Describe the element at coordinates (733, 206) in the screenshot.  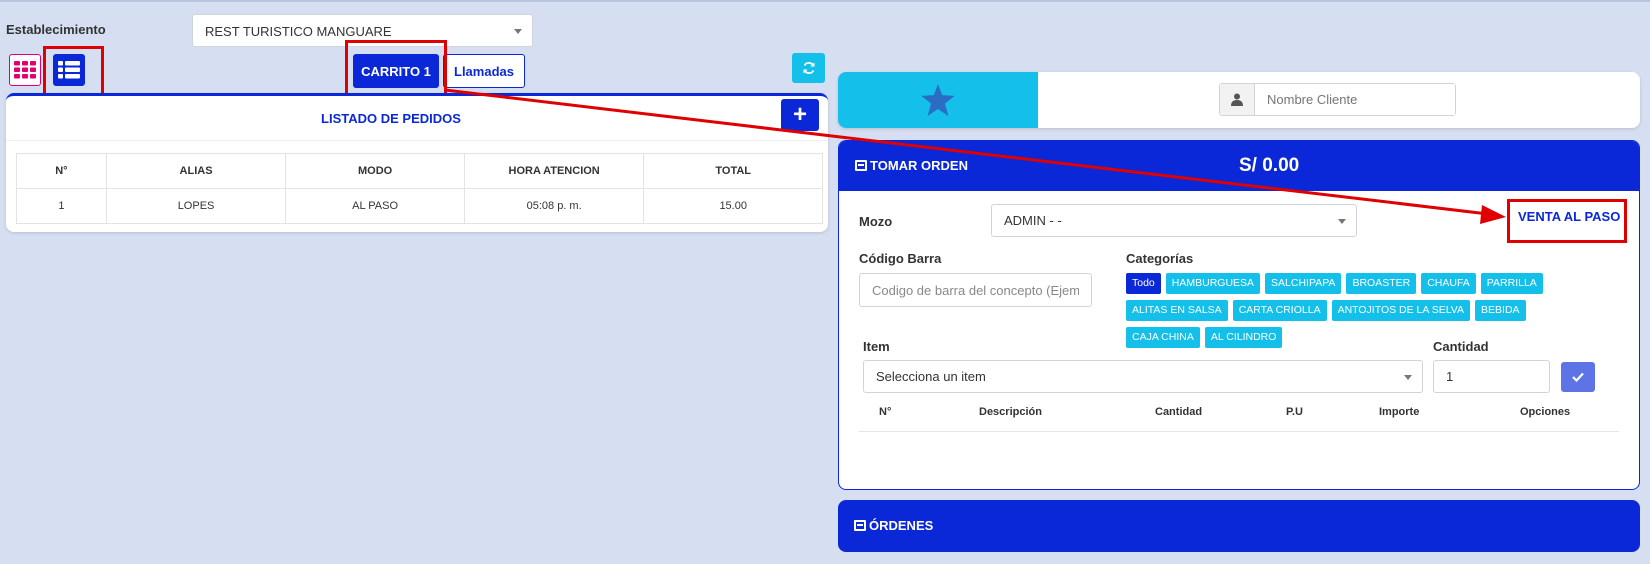
I see `table-cell: 15.00` at that location.